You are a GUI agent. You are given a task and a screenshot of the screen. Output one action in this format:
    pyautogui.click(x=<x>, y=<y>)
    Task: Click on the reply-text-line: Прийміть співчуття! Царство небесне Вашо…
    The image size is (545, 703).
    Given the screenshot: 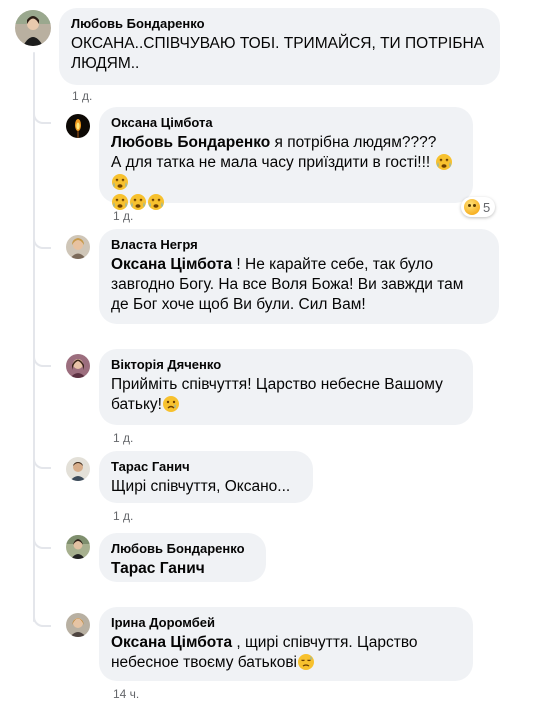 What is the action you would take?
    pyautogui.click(x=277, y=384)
    